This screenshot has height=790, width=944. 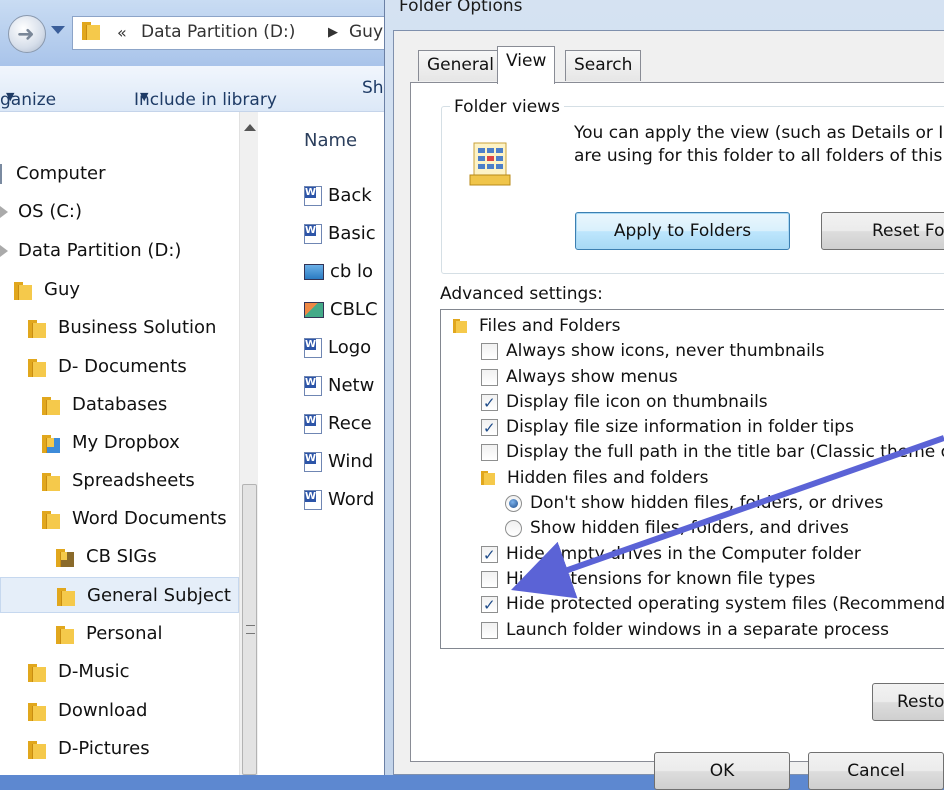 I want to click on folder-views-title: Folder views, so click(x=507, y=107).